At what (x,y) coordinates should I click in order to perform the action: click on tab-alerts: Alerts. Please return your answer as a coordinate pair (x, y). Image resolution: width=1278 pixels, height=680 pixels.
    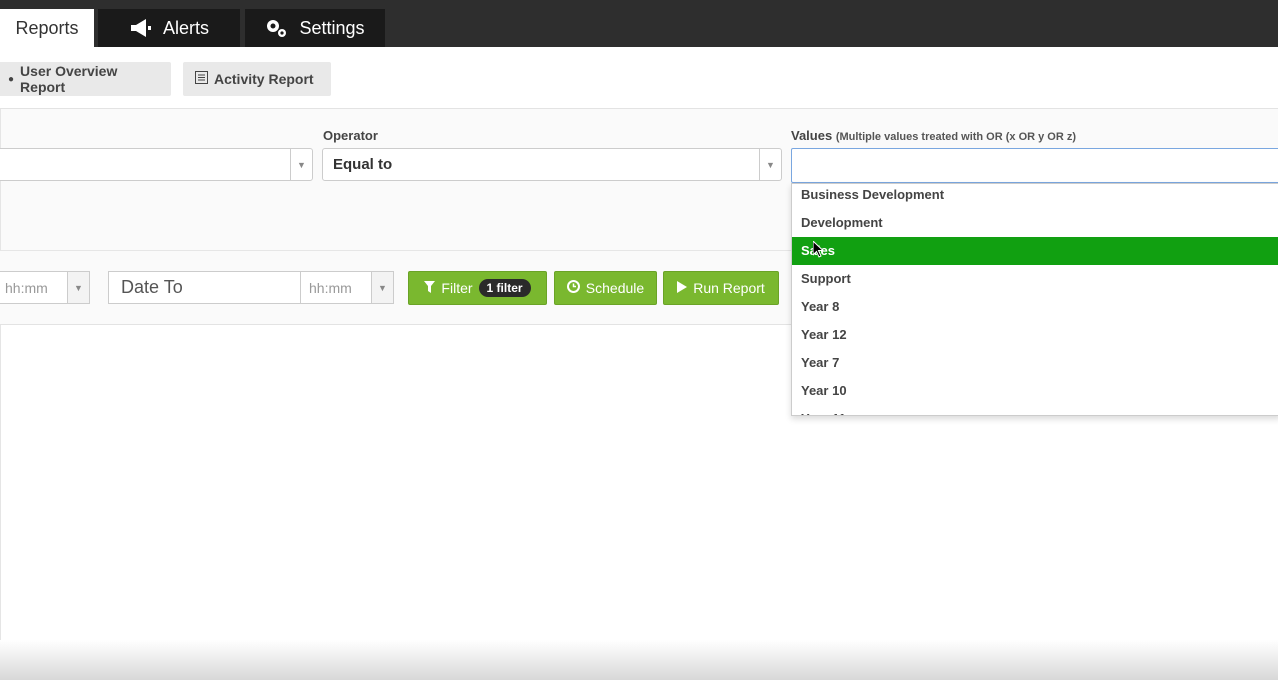
    Looking at the image, I should click on (169, 28).